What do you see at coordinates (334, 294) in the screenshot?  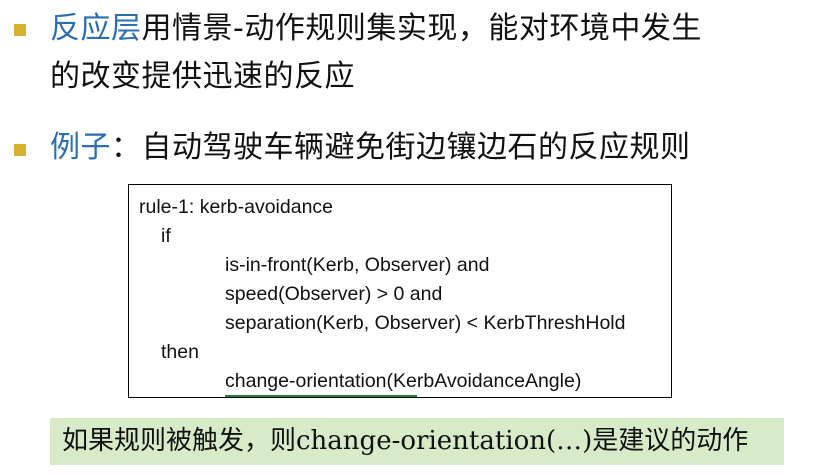 I see `rule-condition-2: speed(Observer) > 0 and` at bounding box center [334, 294].